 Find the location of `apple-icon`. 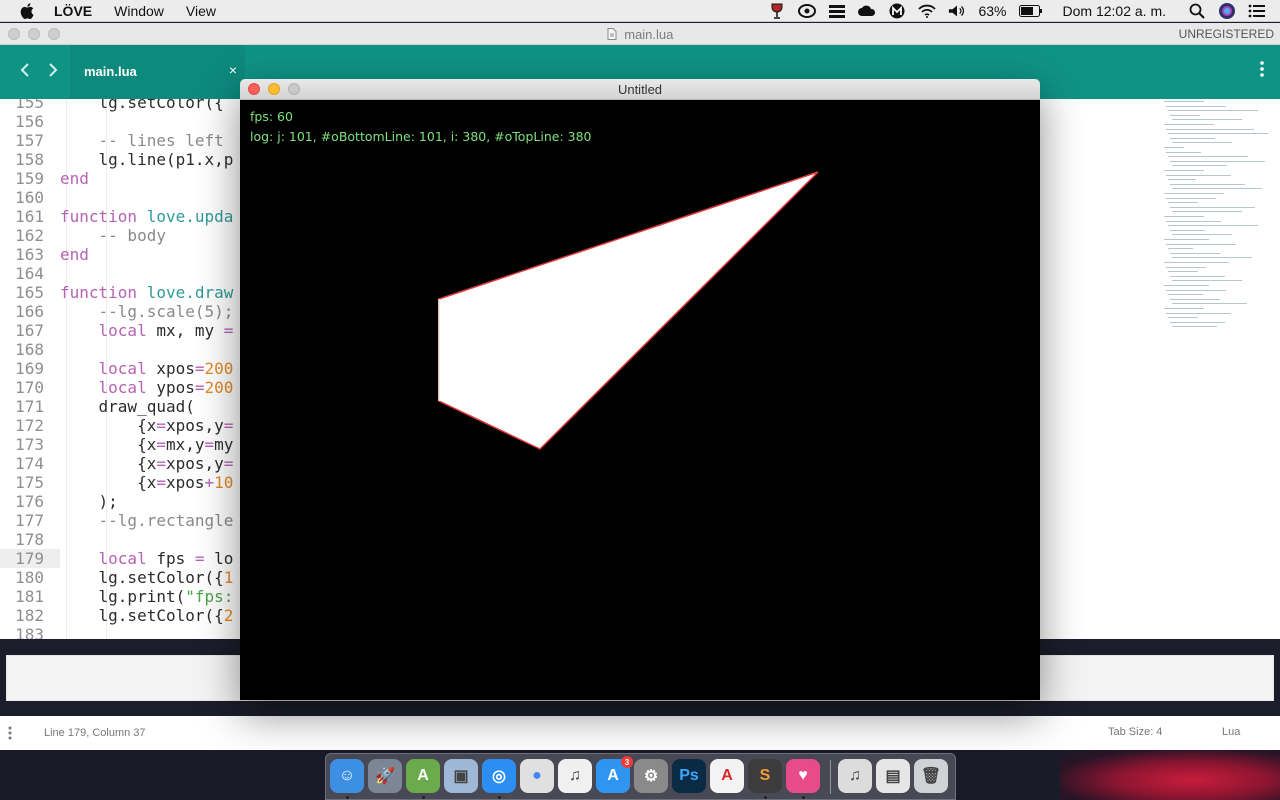

apple-icon is located at coordinates (27, 11).